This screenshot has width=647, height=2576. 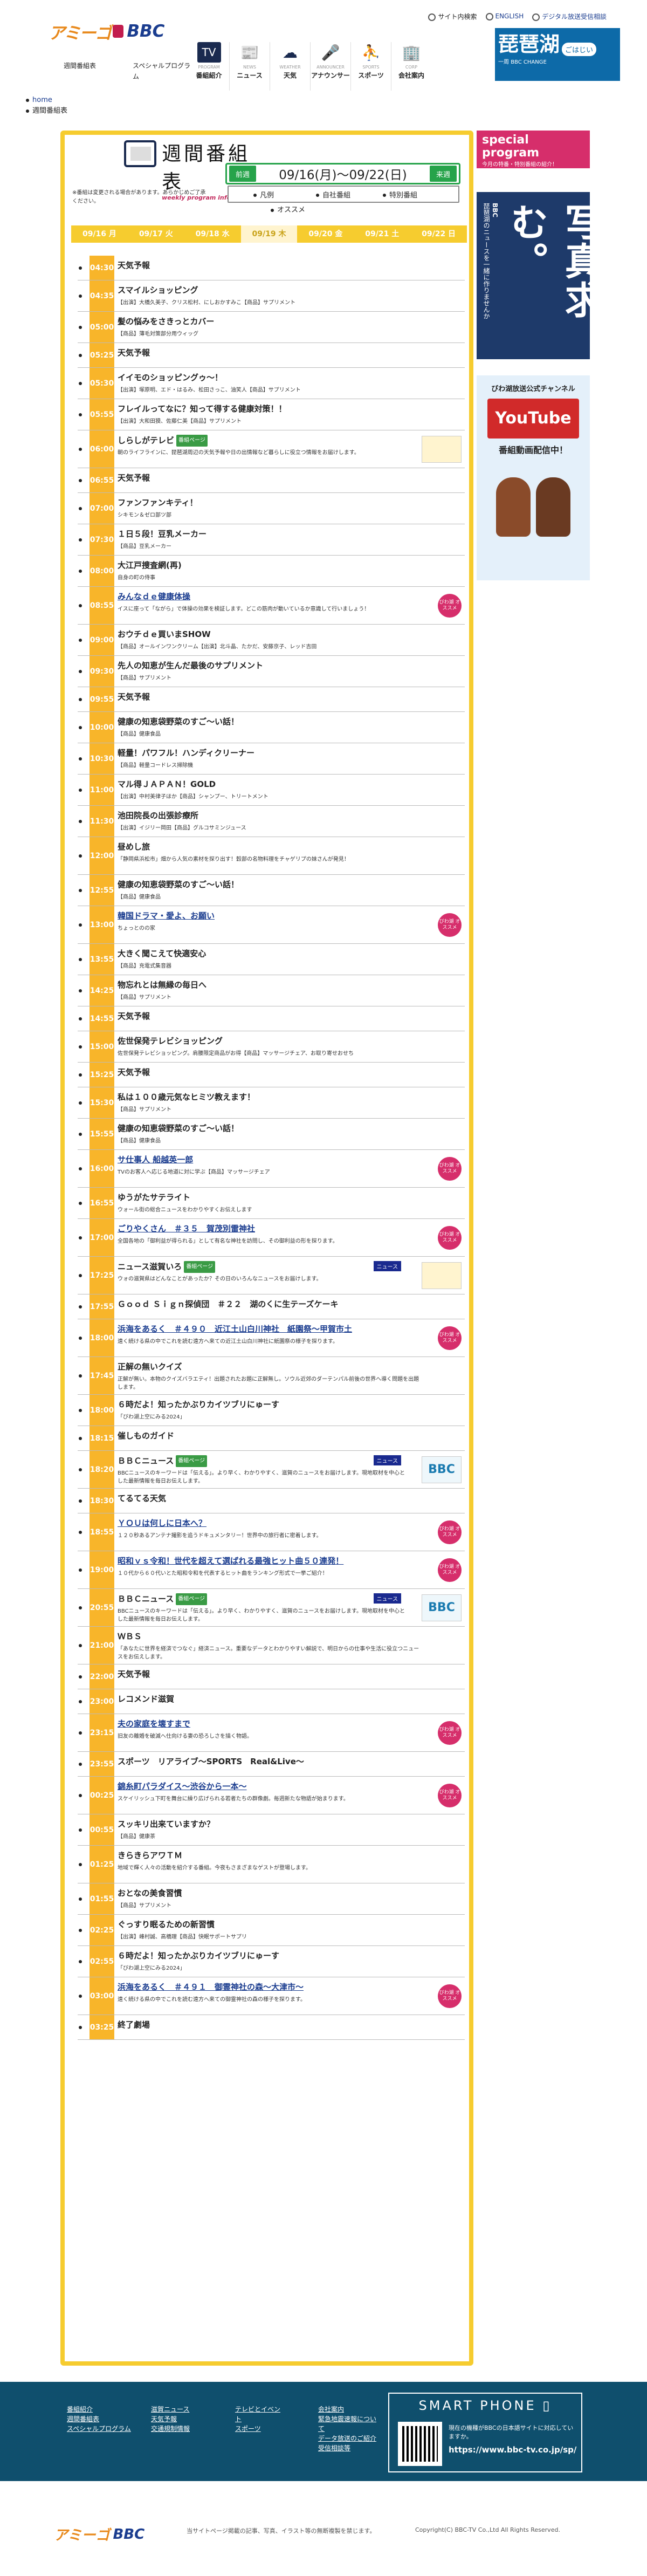 I want to click on footer-link: スポーツ, so click(x=259, y=2429).